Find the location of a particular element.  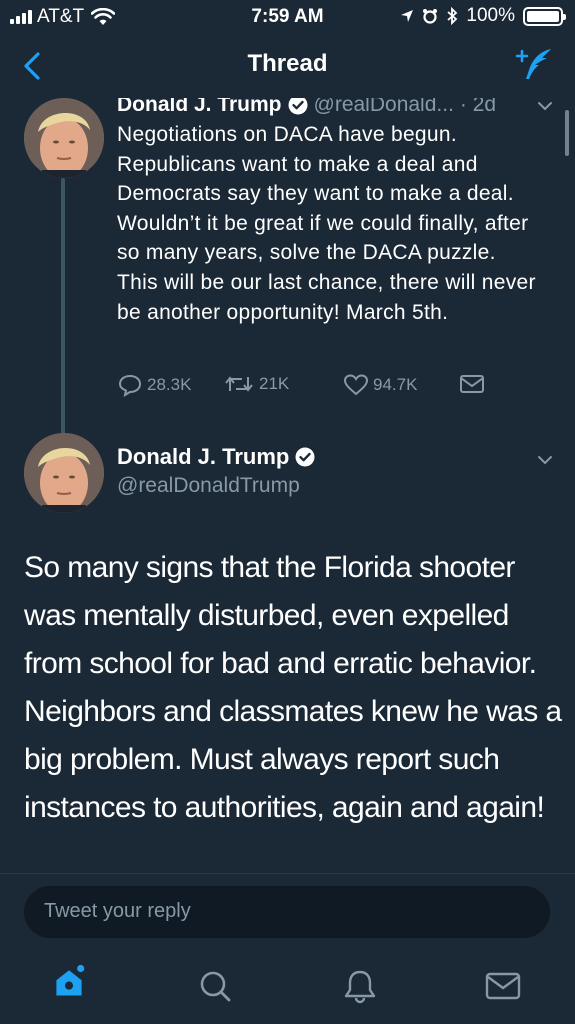

reply-button: 28.3K is located at coordinates (154, 385).